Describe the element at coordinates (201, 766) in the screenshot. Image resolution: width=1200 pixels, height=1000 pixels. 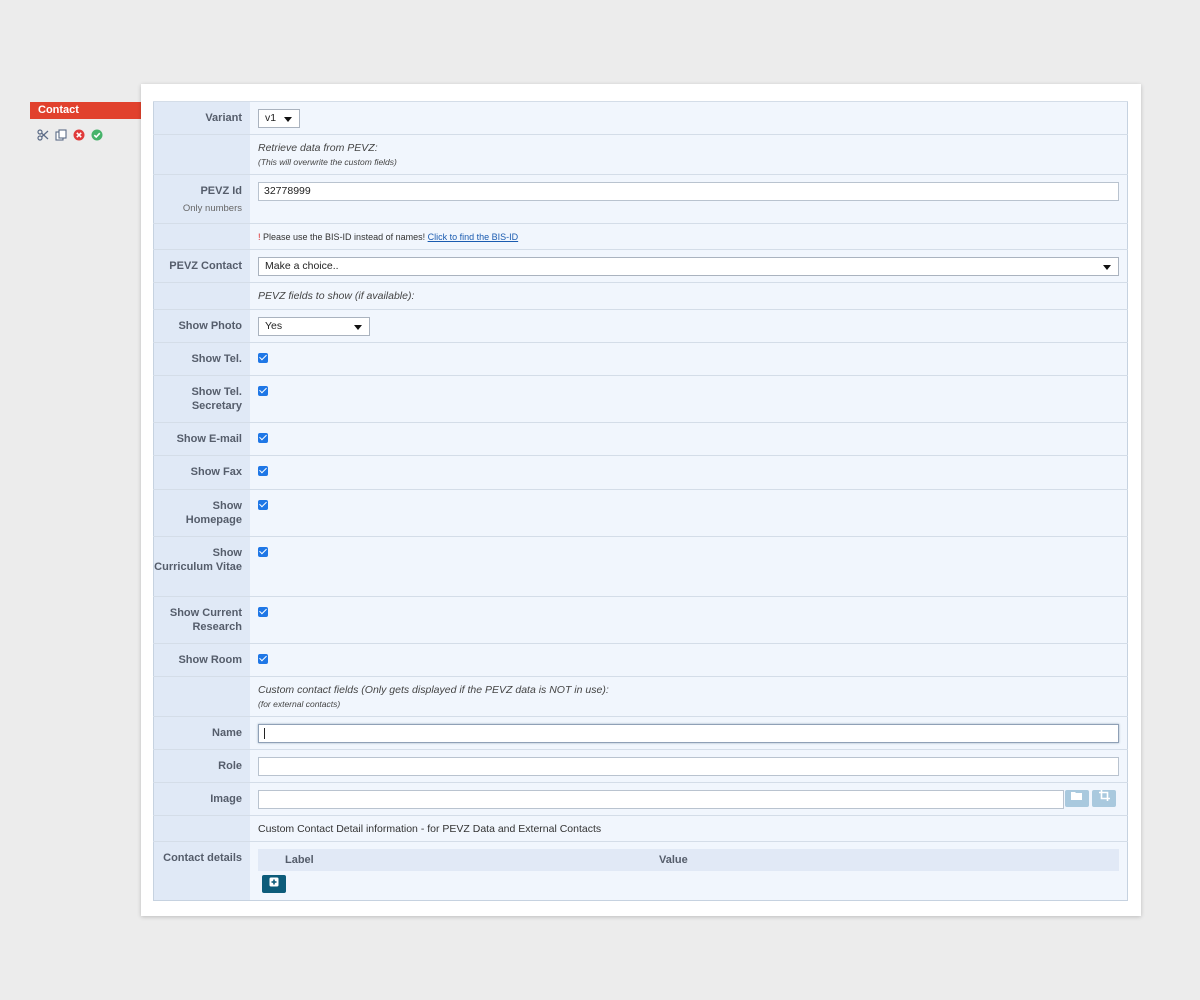
I see `role-label: Role` at that location.